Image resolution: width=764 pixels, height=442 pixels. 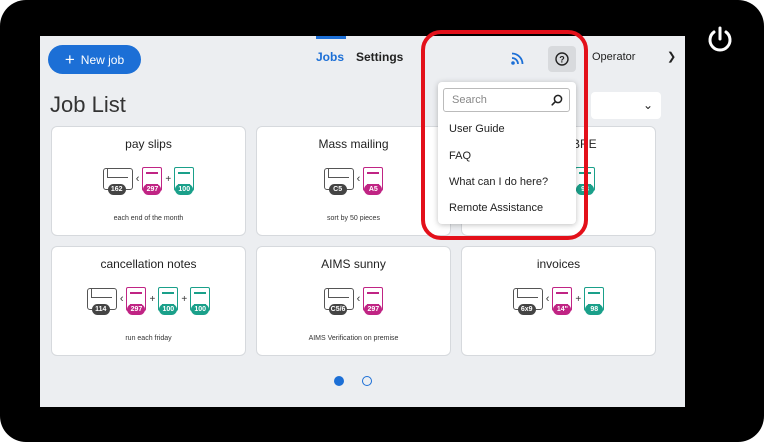 What do you see at coordinates (116, 189) in the screenshot?
I see `envelope-badge: 162` at bounding box center [116, 189].